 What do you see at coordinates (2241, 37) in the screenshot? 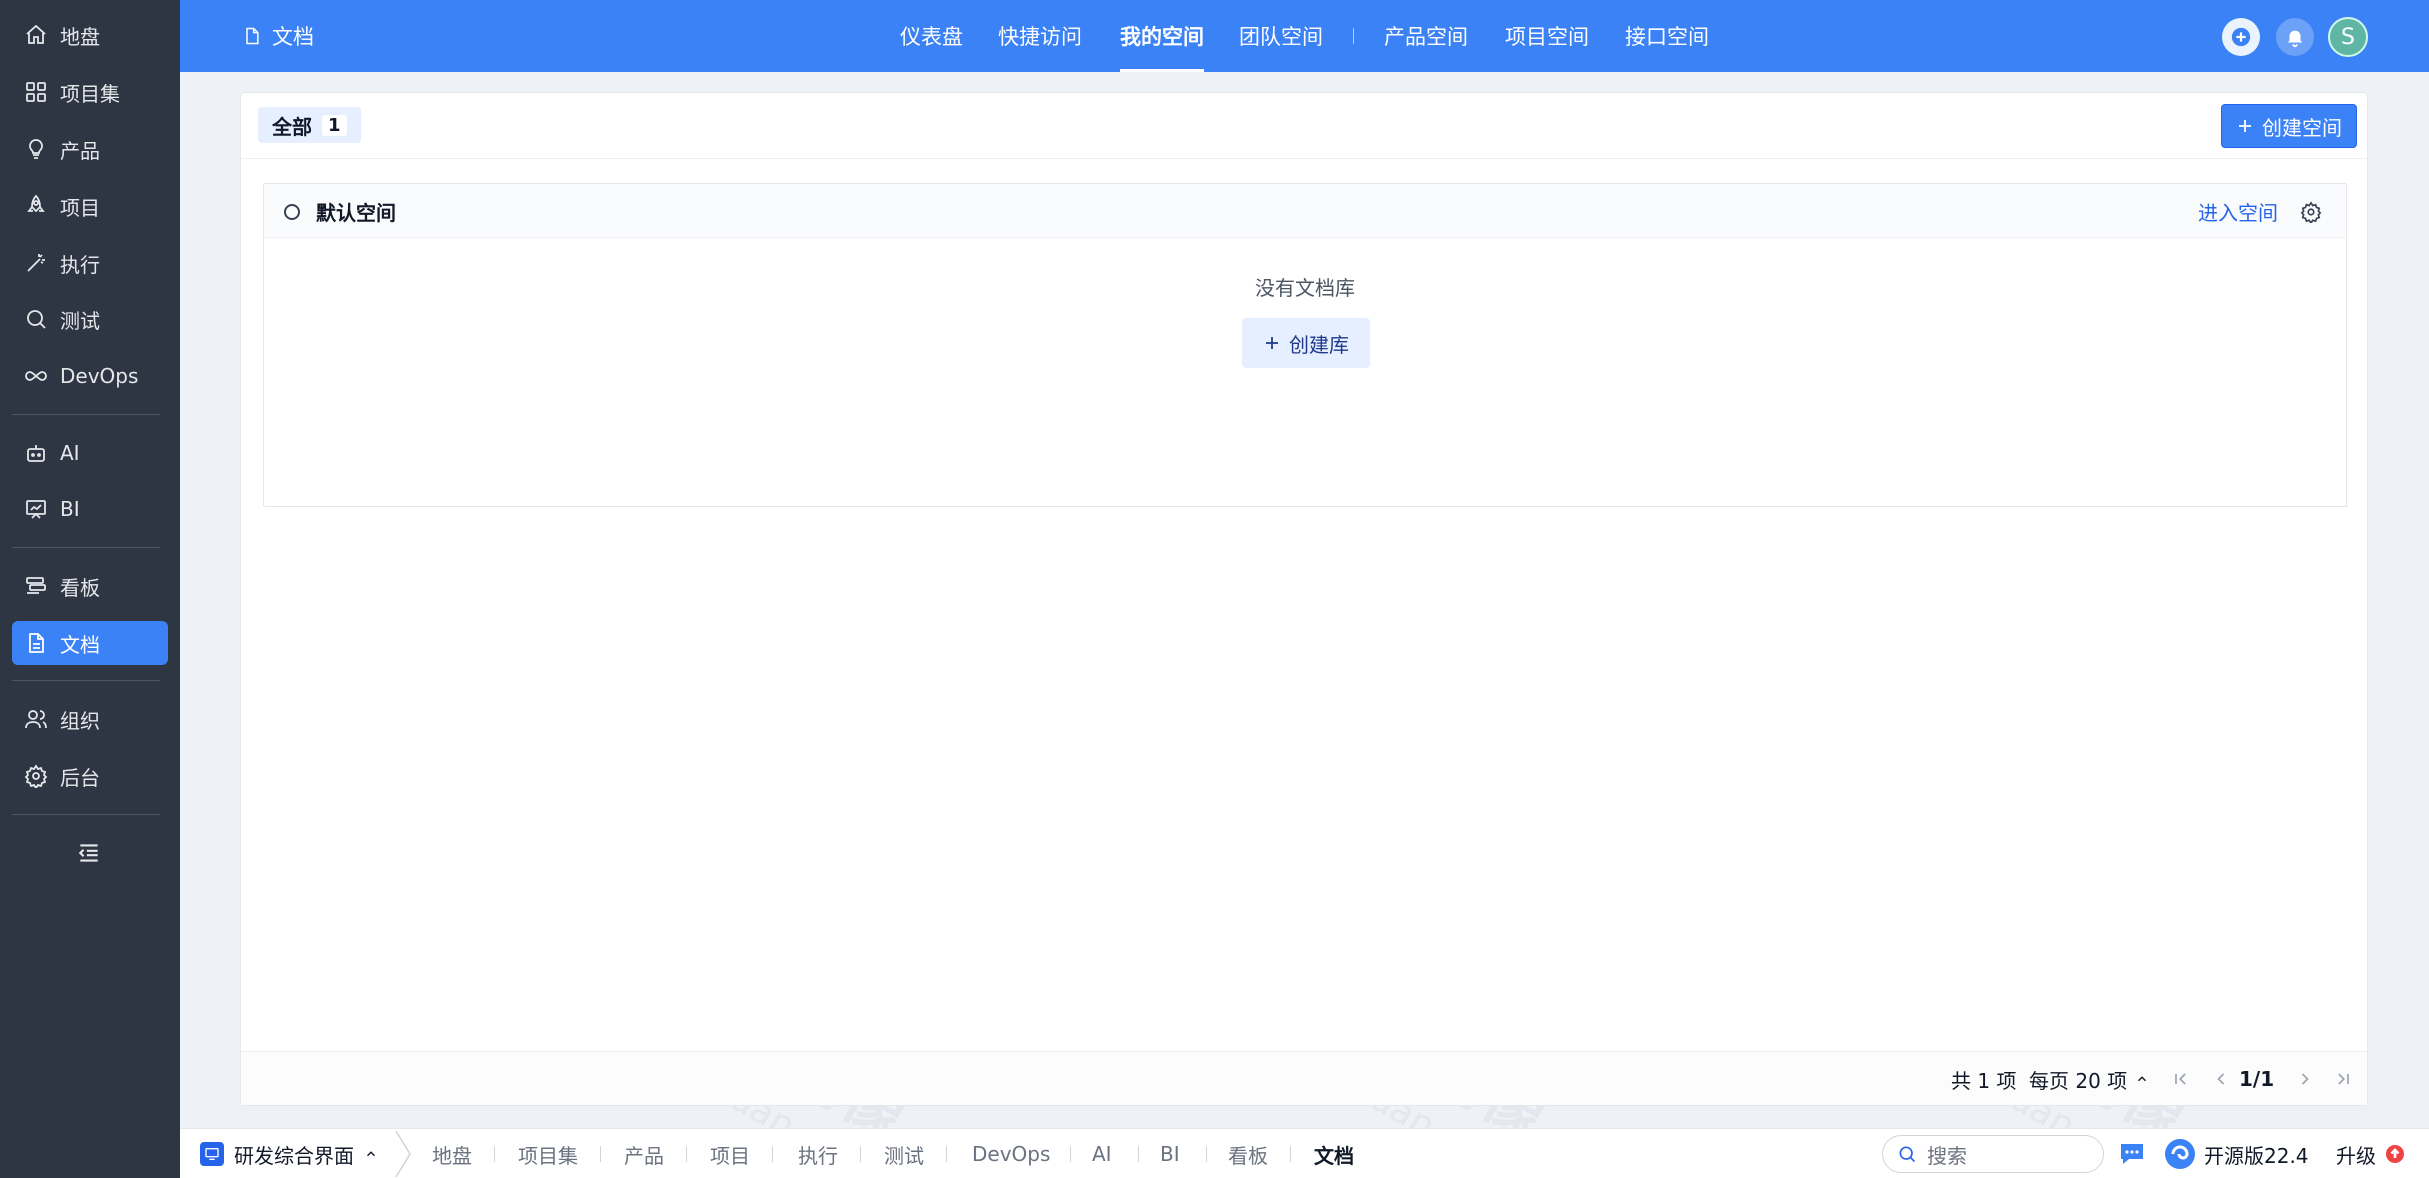
I see `quick-add-button` at bounding box center [2241, 37].